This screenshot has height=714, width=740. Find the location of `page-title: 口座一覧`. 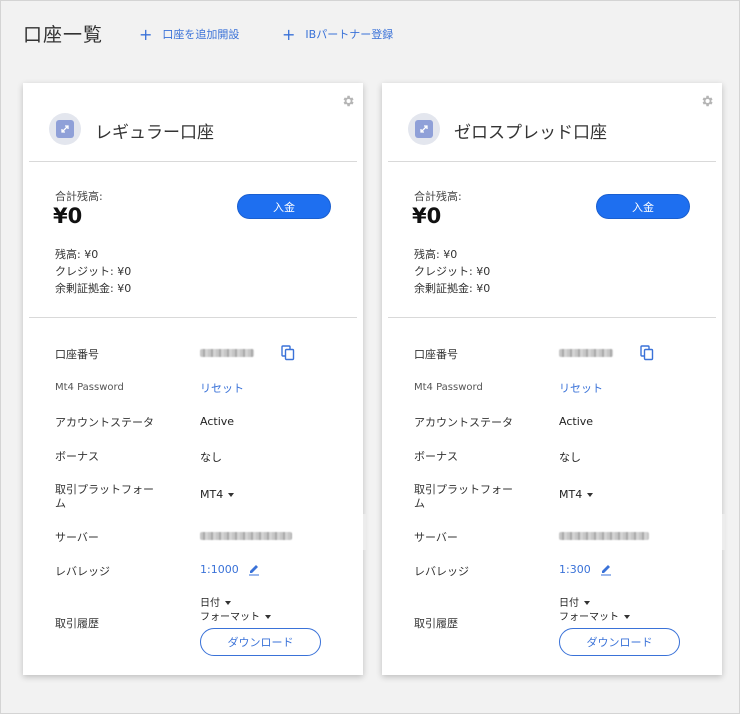

page-title: 口座一覧 is located at coordinates (63, 35).